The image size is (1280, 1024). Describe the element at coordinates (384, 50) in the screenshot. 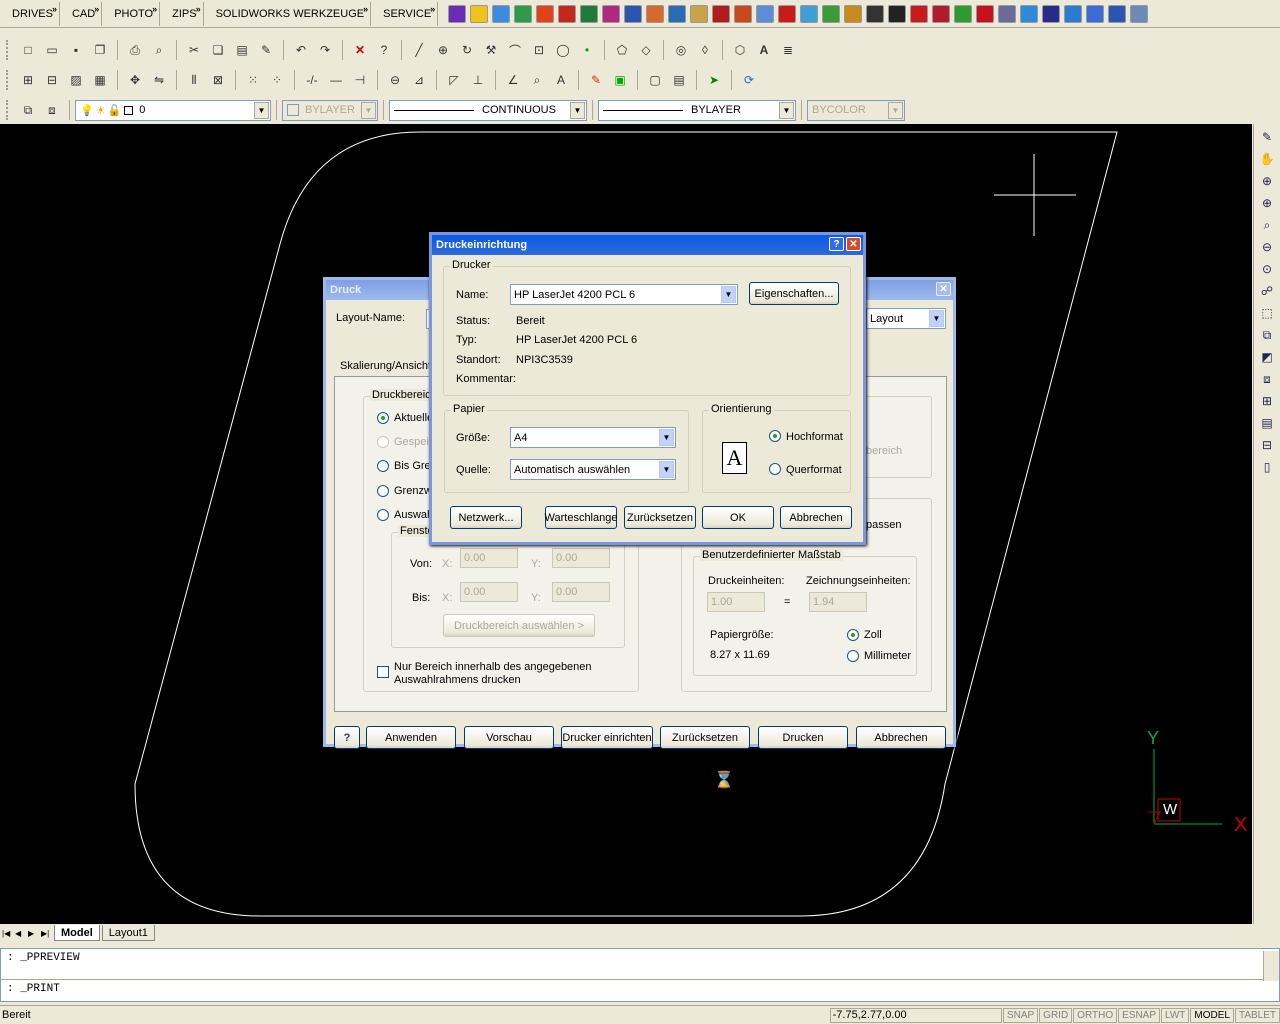

I see `help-icon: ?` at that location.